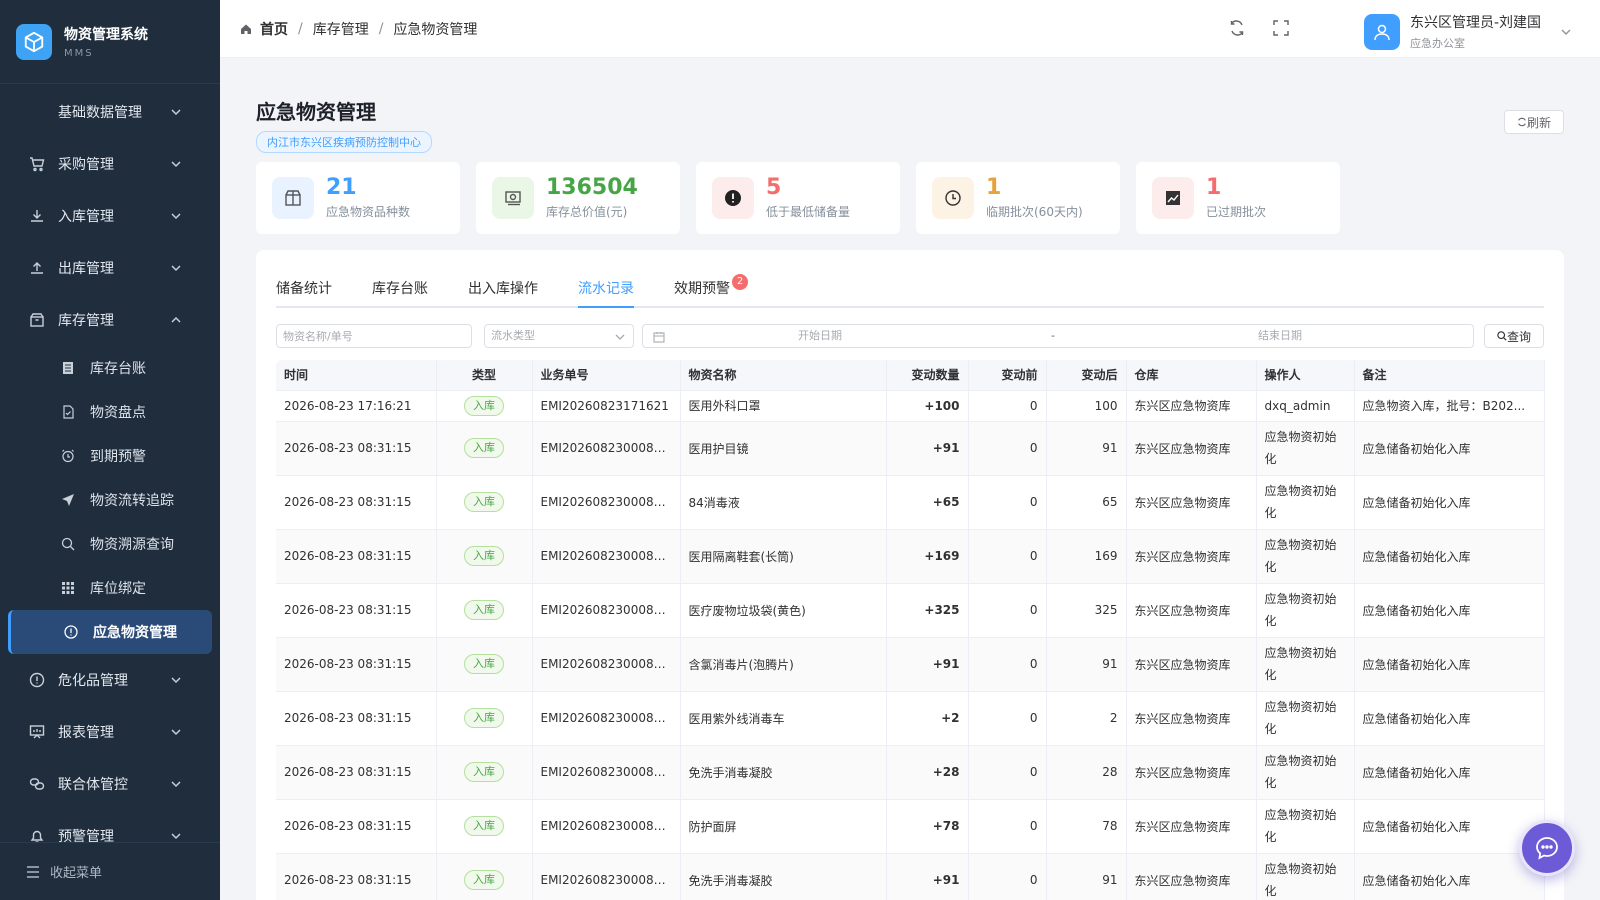  I want to click on end-date-placeholder: 结束日期, so click(1280, 336).